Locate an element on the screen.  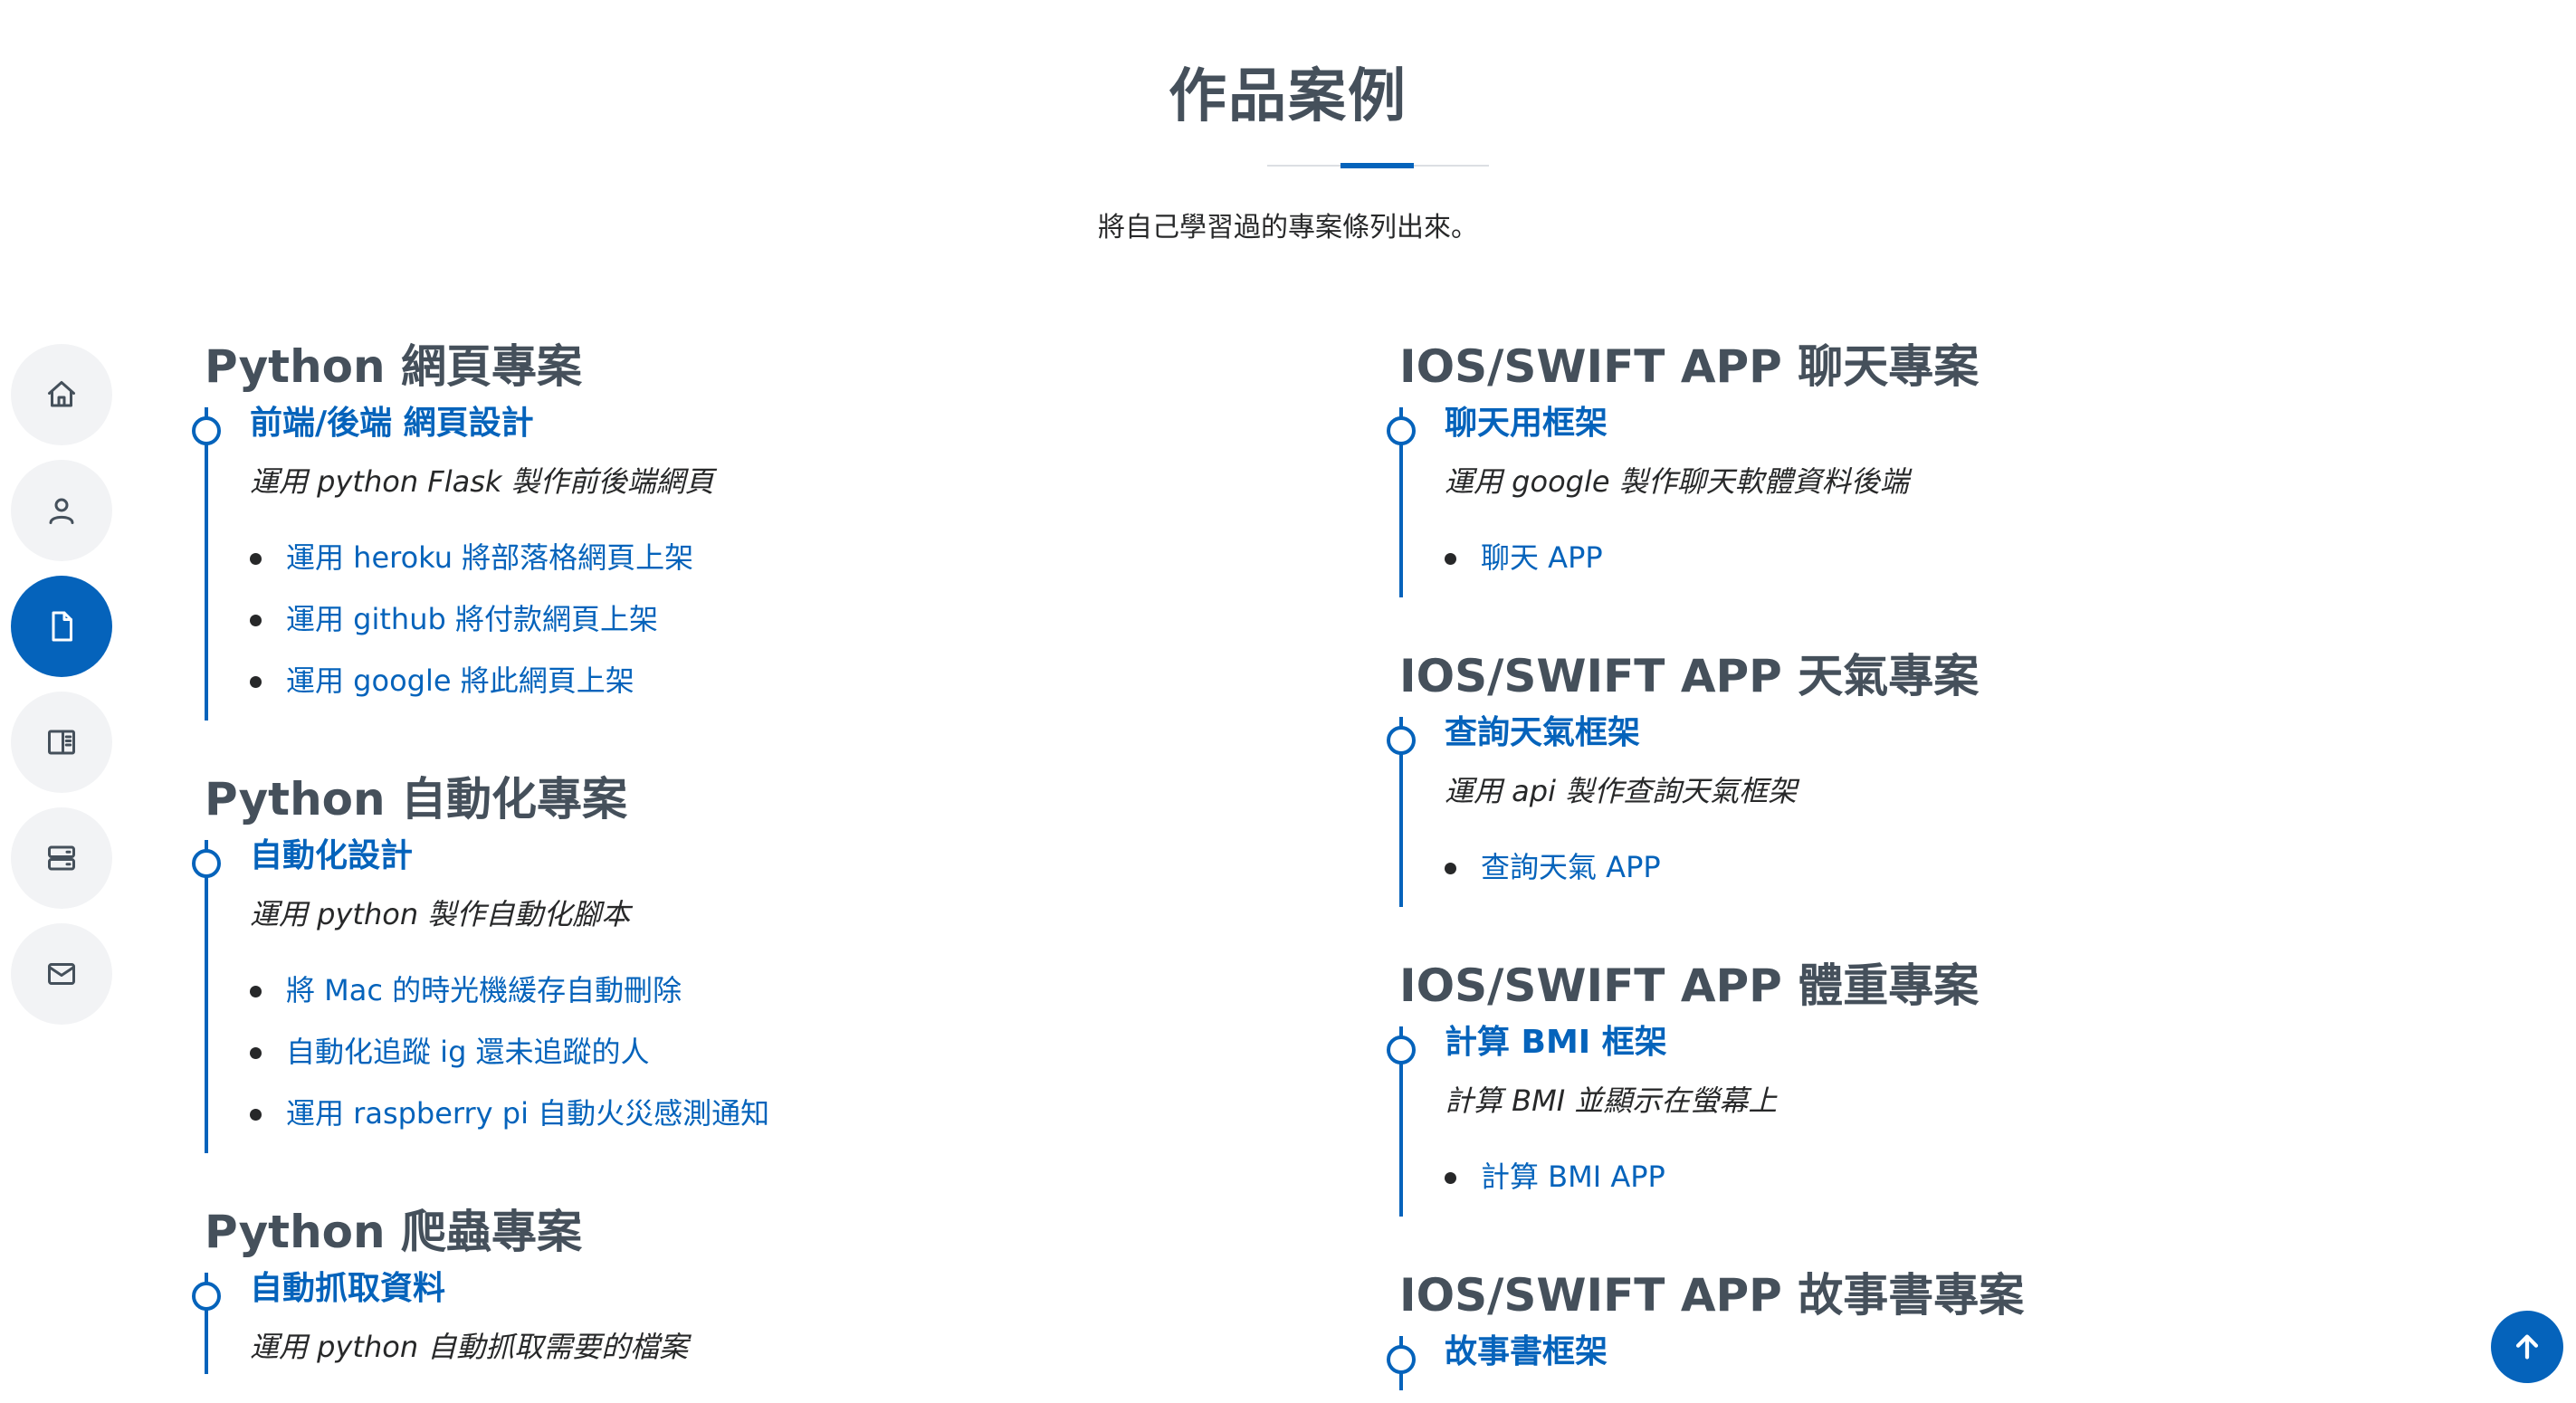
home-icon is located at coordinates (61, 394).